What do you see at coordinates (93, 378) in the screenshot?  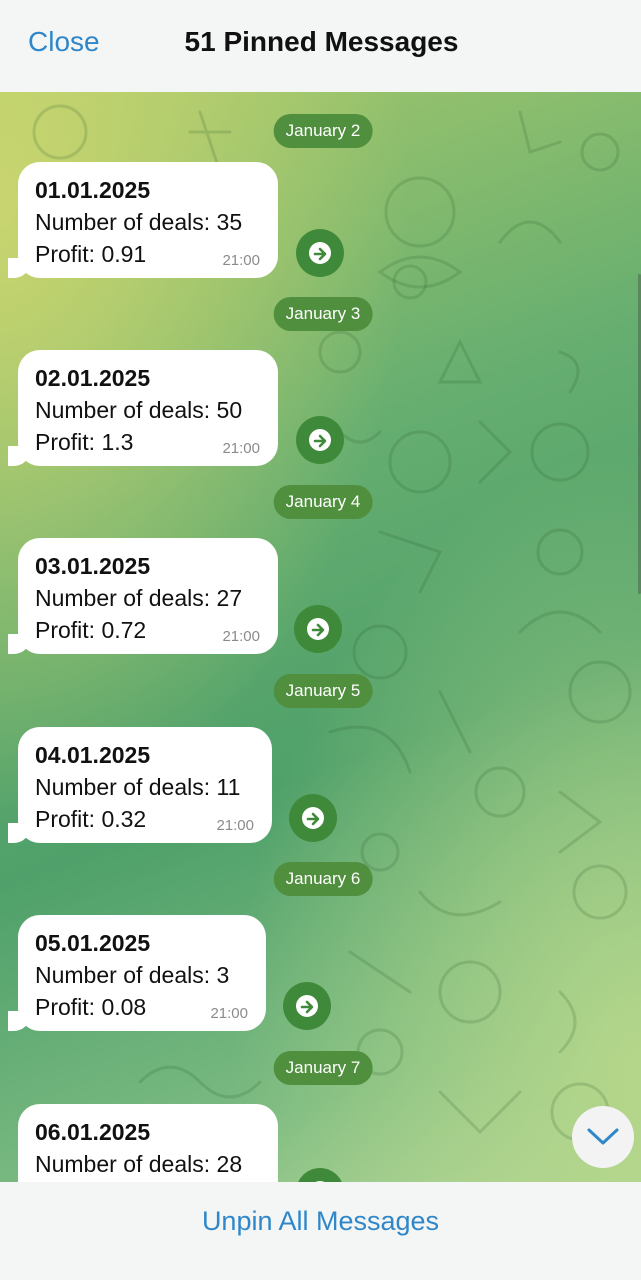 I see `message-title: 02.01.2025` at bounding box center [93, 378].